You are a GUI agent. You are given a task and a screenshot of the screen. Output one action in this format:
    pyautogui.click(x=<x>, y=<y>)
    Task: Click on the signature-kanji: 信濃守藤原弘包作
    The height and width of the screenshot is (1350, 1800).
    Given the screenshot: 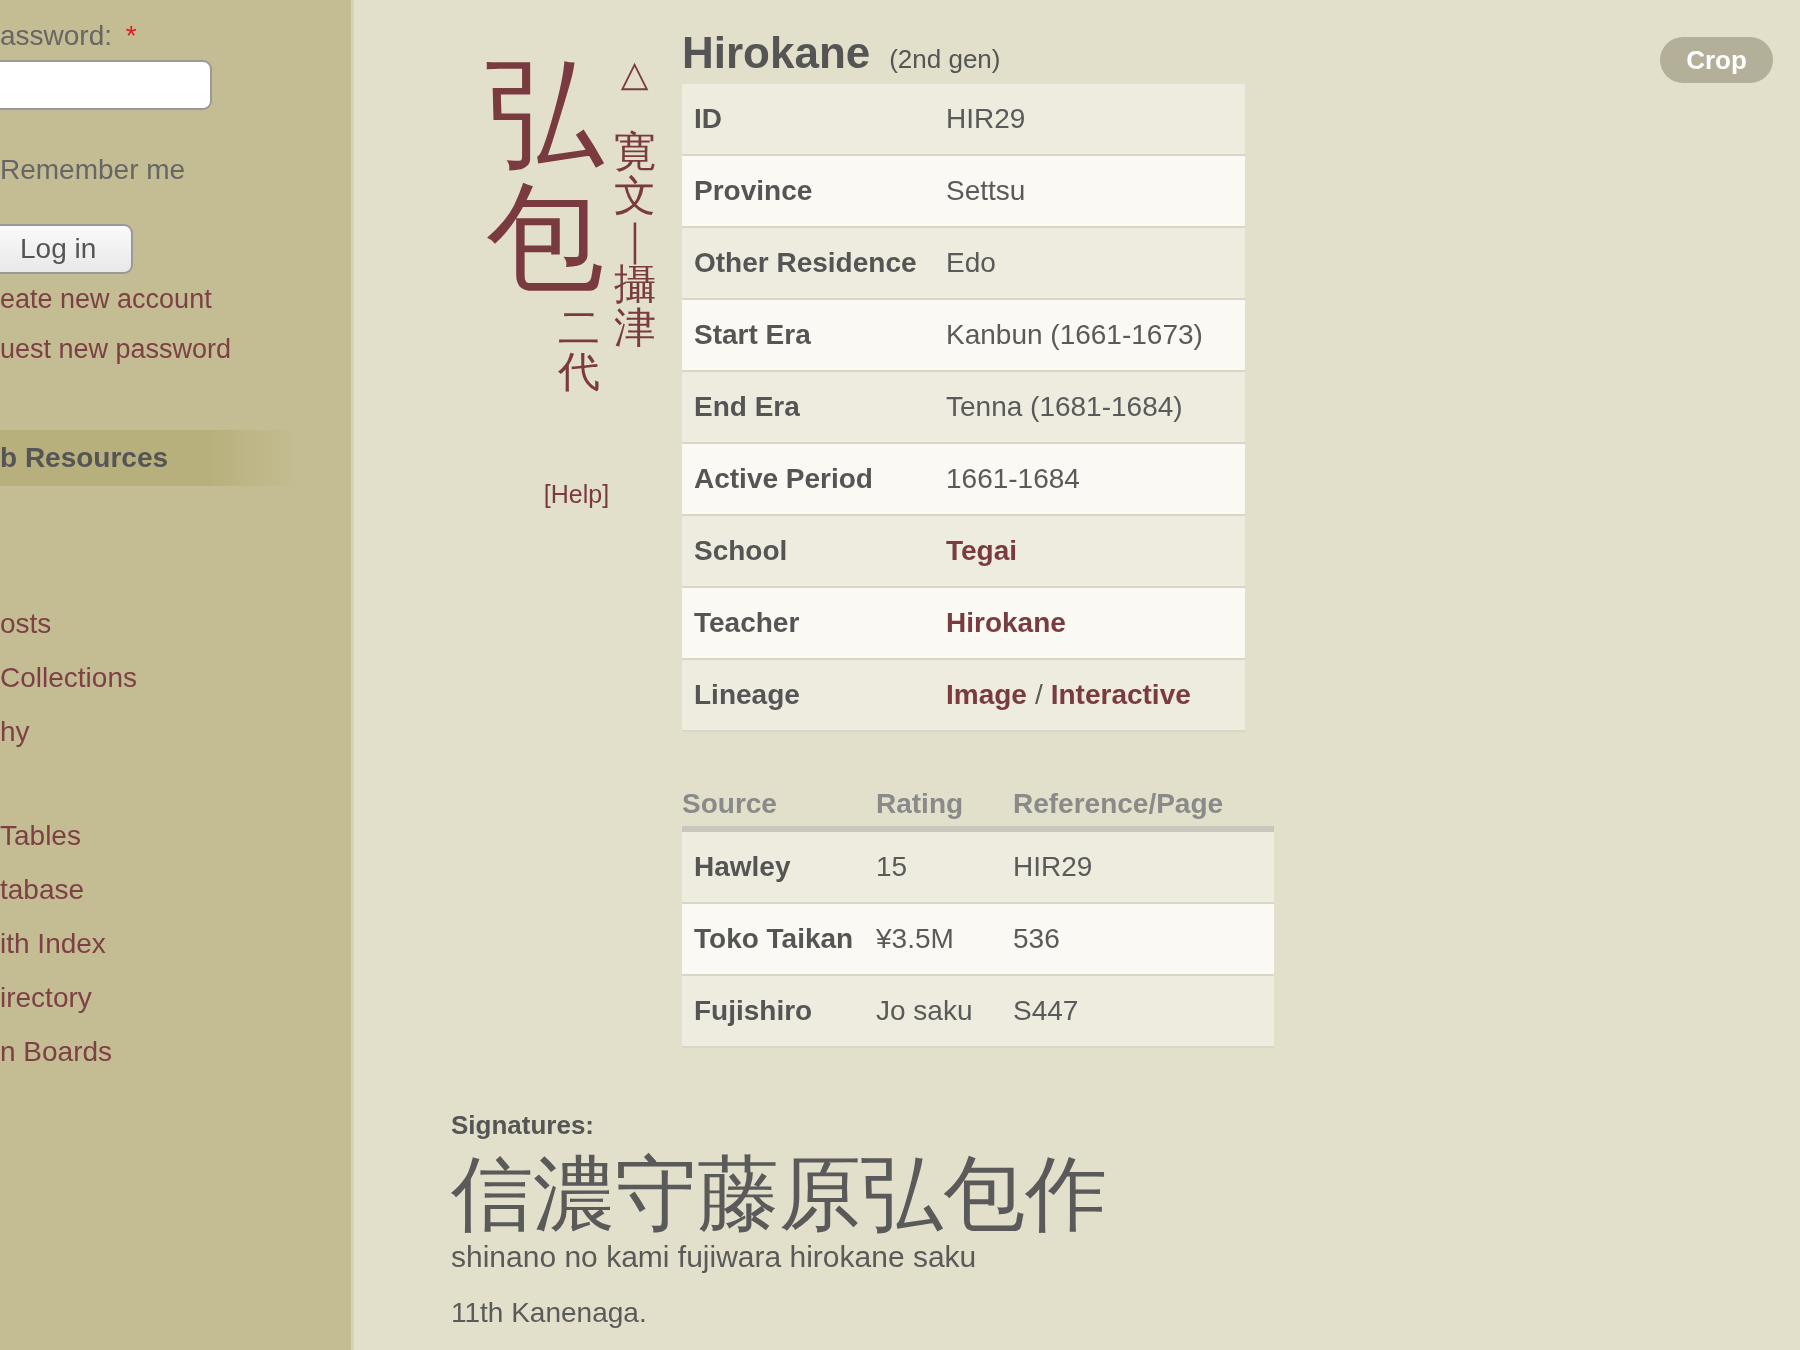 What is the action you would take?
    pyautogui.click(x=779, y=1194)
    